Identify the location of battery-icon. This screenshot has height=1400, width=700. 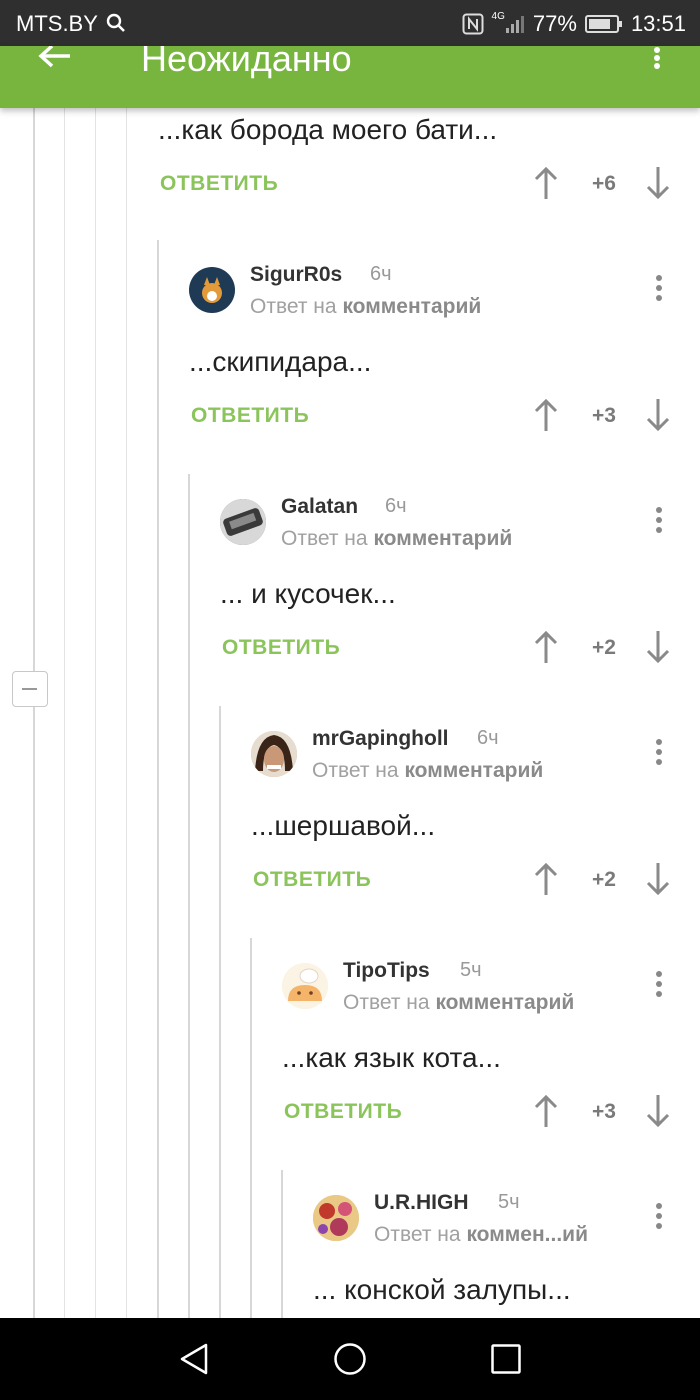
(603, 24).